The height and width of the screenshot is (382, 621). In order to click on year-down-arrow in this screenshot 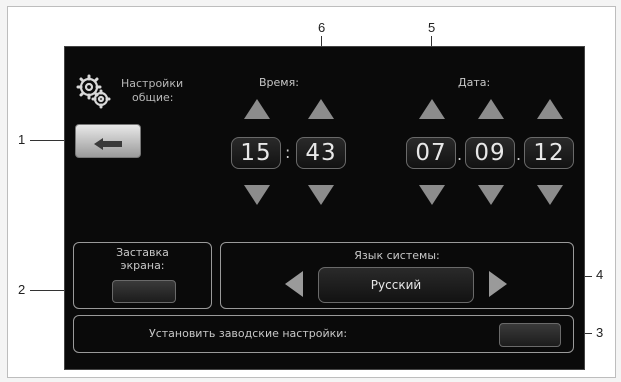, I will do `click(550, 195)`.